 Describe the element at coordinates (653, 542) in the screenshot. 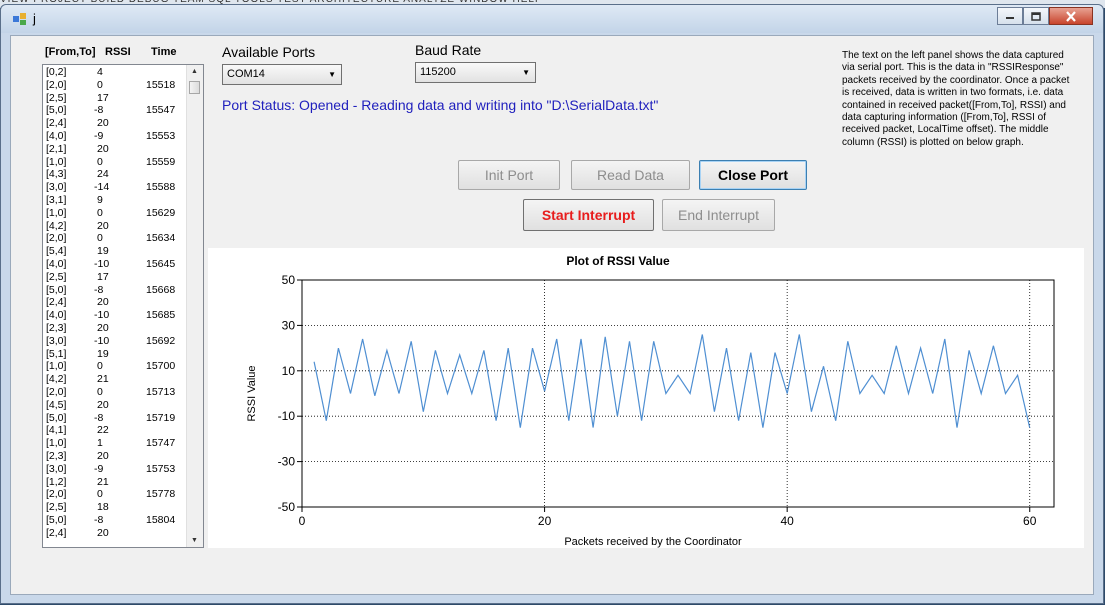

I see `x-axis-label: Packets received by the Coordinator` at that location.